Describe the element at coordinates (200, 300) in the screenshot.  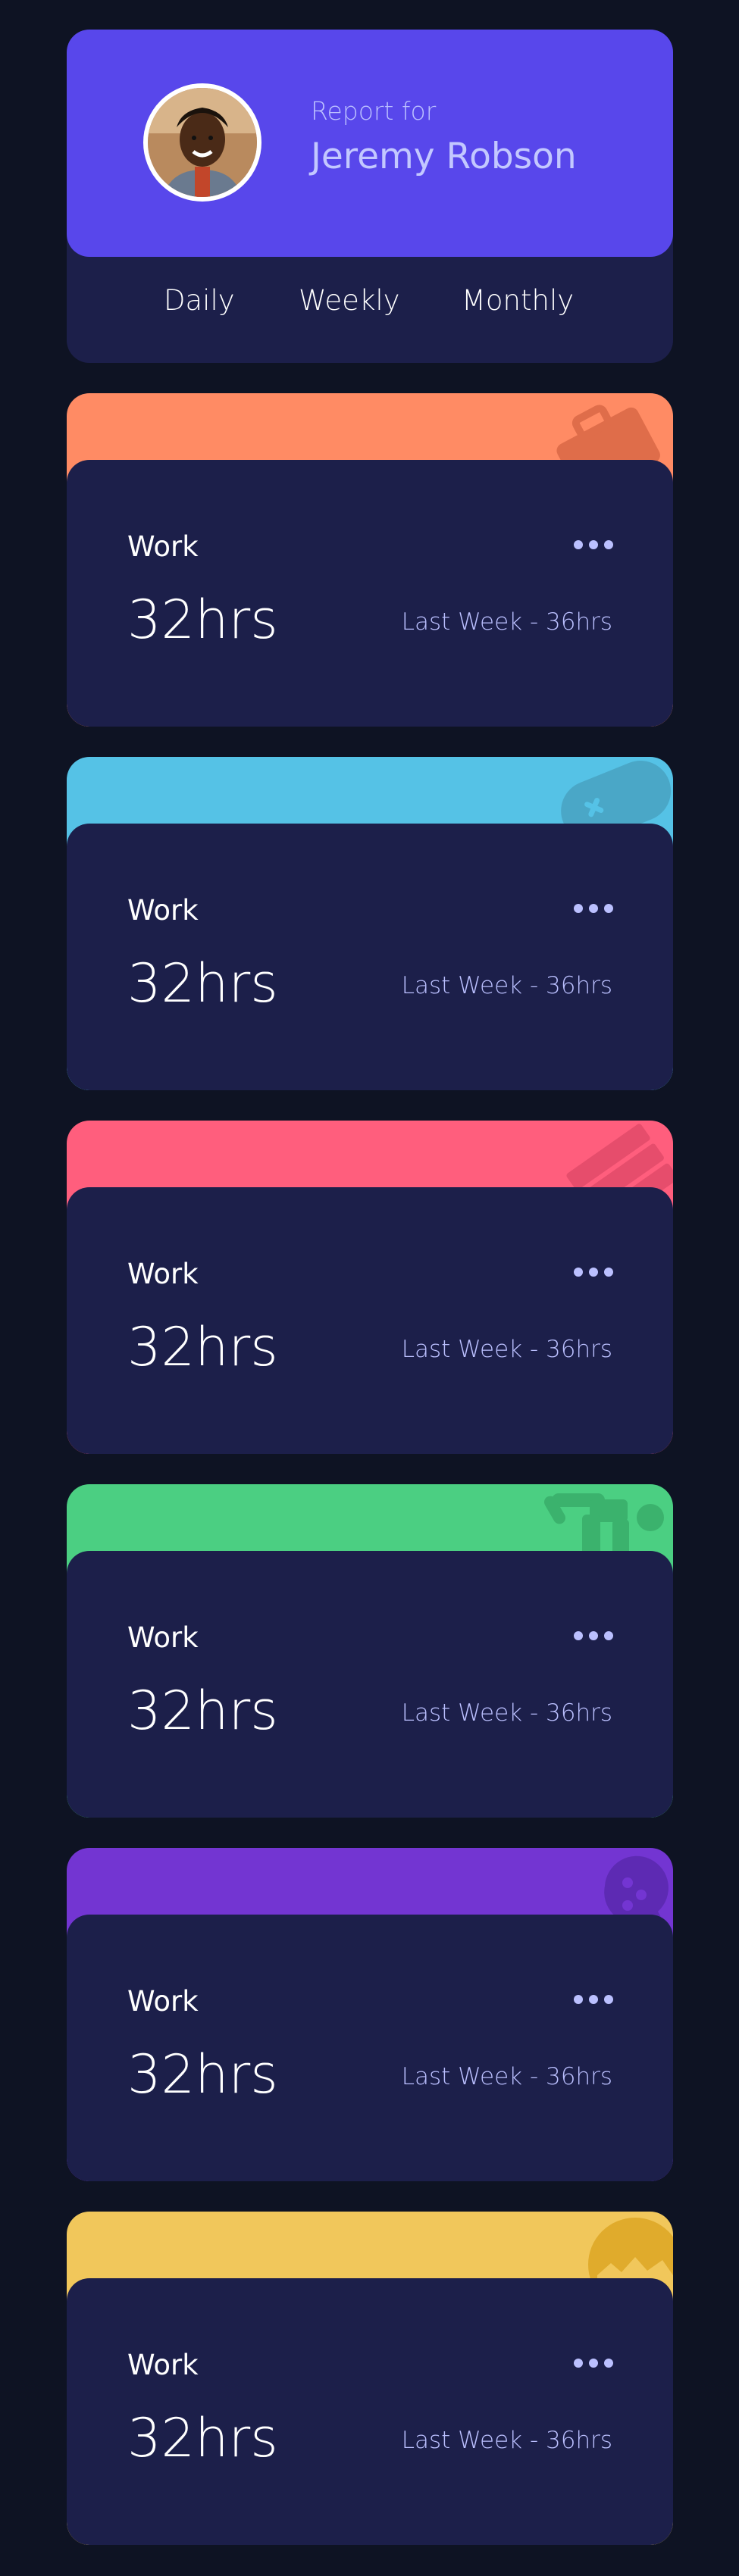
I see `tab-daily: Daily` at that location.